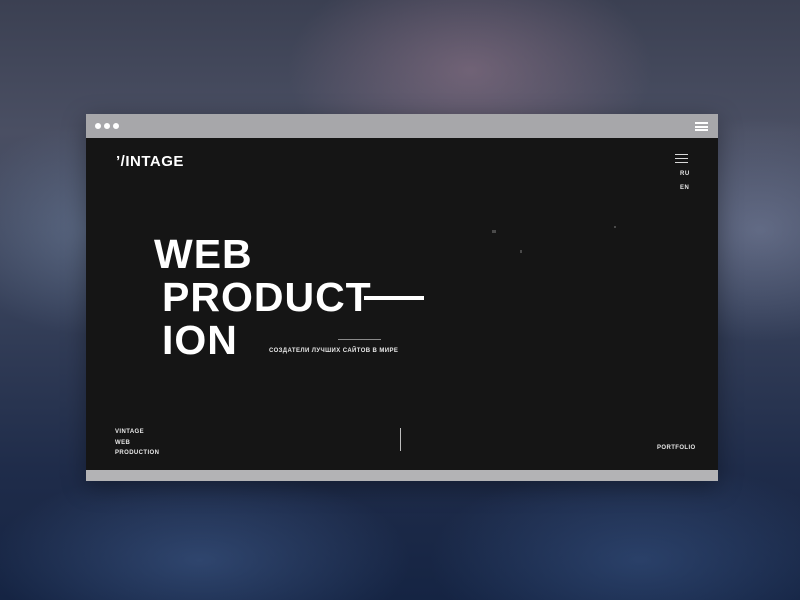 The image size is (800, 600). I want to click on footer-divider, so click(400, 439).